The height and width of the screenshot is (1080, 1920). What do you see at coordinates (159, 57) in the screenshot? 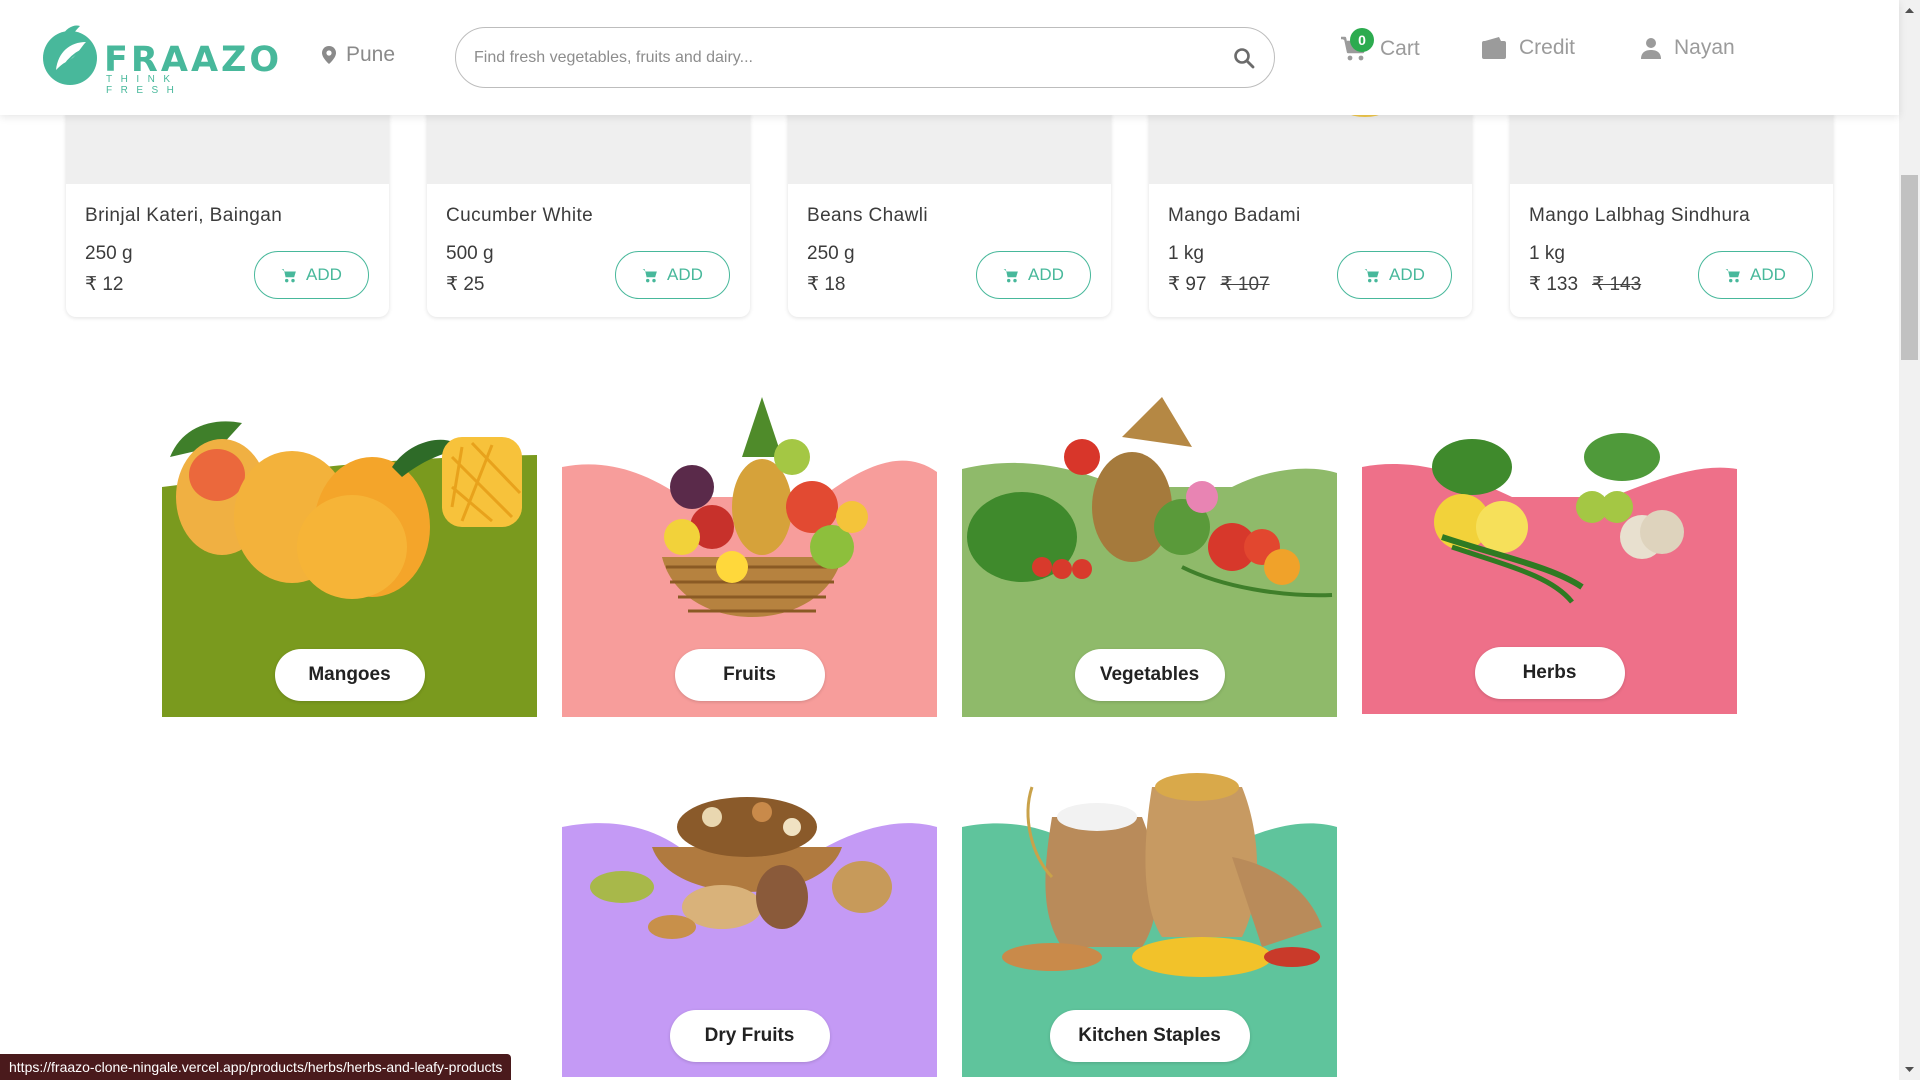
I see `brand-logo: FRAAZO THINK FRESH` at bounding box center [159, 57].